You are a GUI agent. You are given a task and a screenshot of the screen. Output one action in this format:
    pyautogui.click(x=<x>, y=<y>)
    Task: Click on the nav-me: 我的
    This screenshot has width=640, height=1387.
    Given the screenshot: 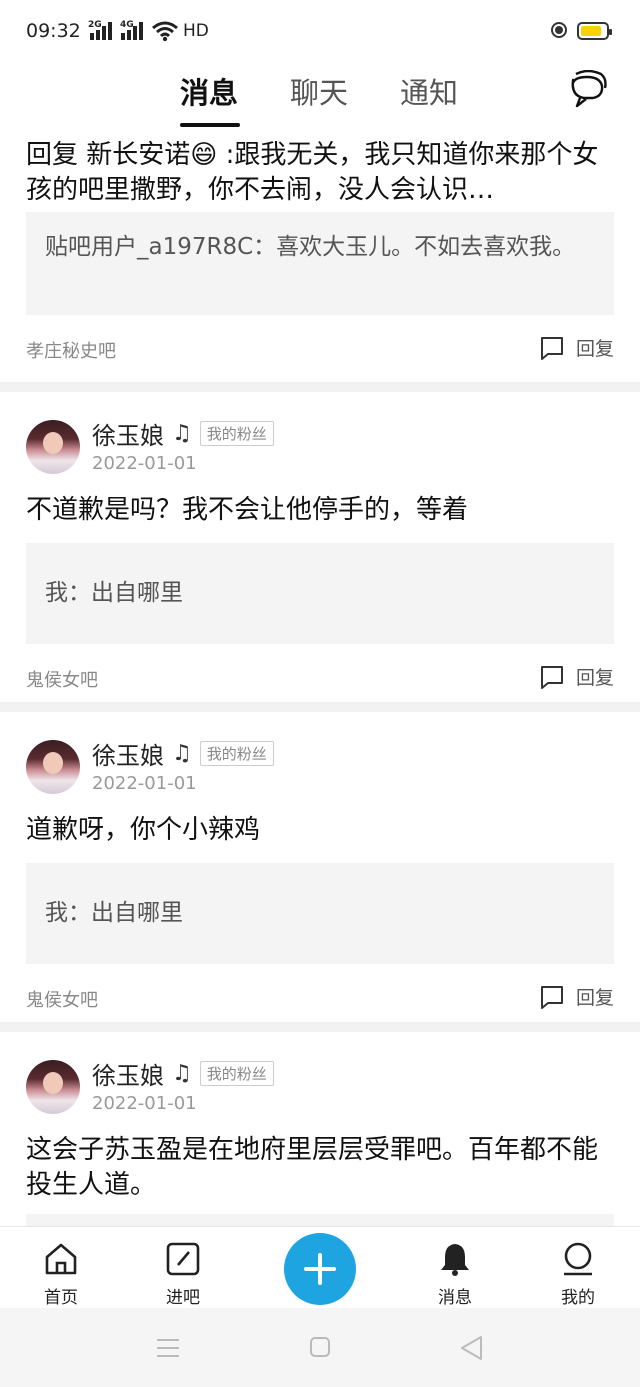 What is the action you would take?
    pyautogui.click(x=578, y=1268)
    